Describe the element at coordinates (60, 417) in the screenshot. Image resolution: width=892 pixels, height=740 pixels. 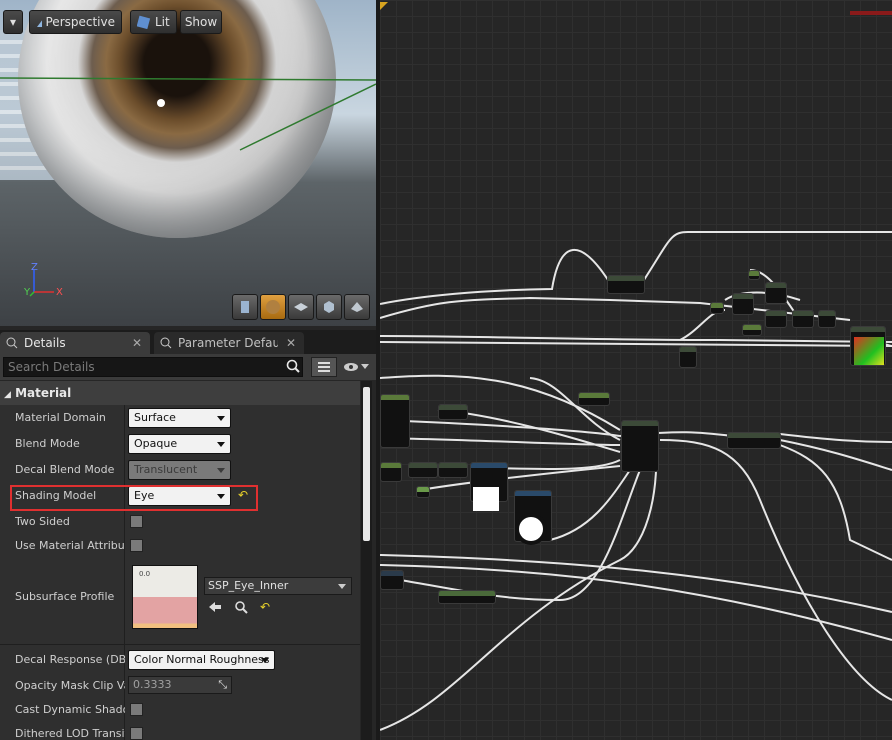
I see `material-domain-label: Material Domain` at that location.